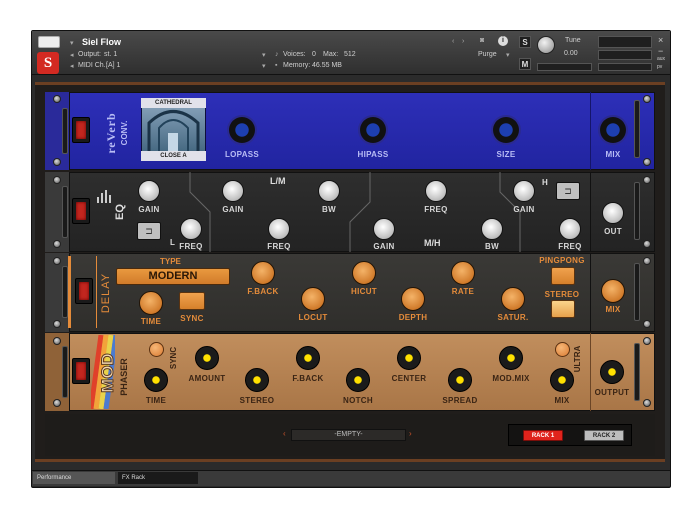 This screenshot has width=700, height=518. Describe the element at coordinates (49, 42) in the screenshot. I see `instrument-icon` at that location.